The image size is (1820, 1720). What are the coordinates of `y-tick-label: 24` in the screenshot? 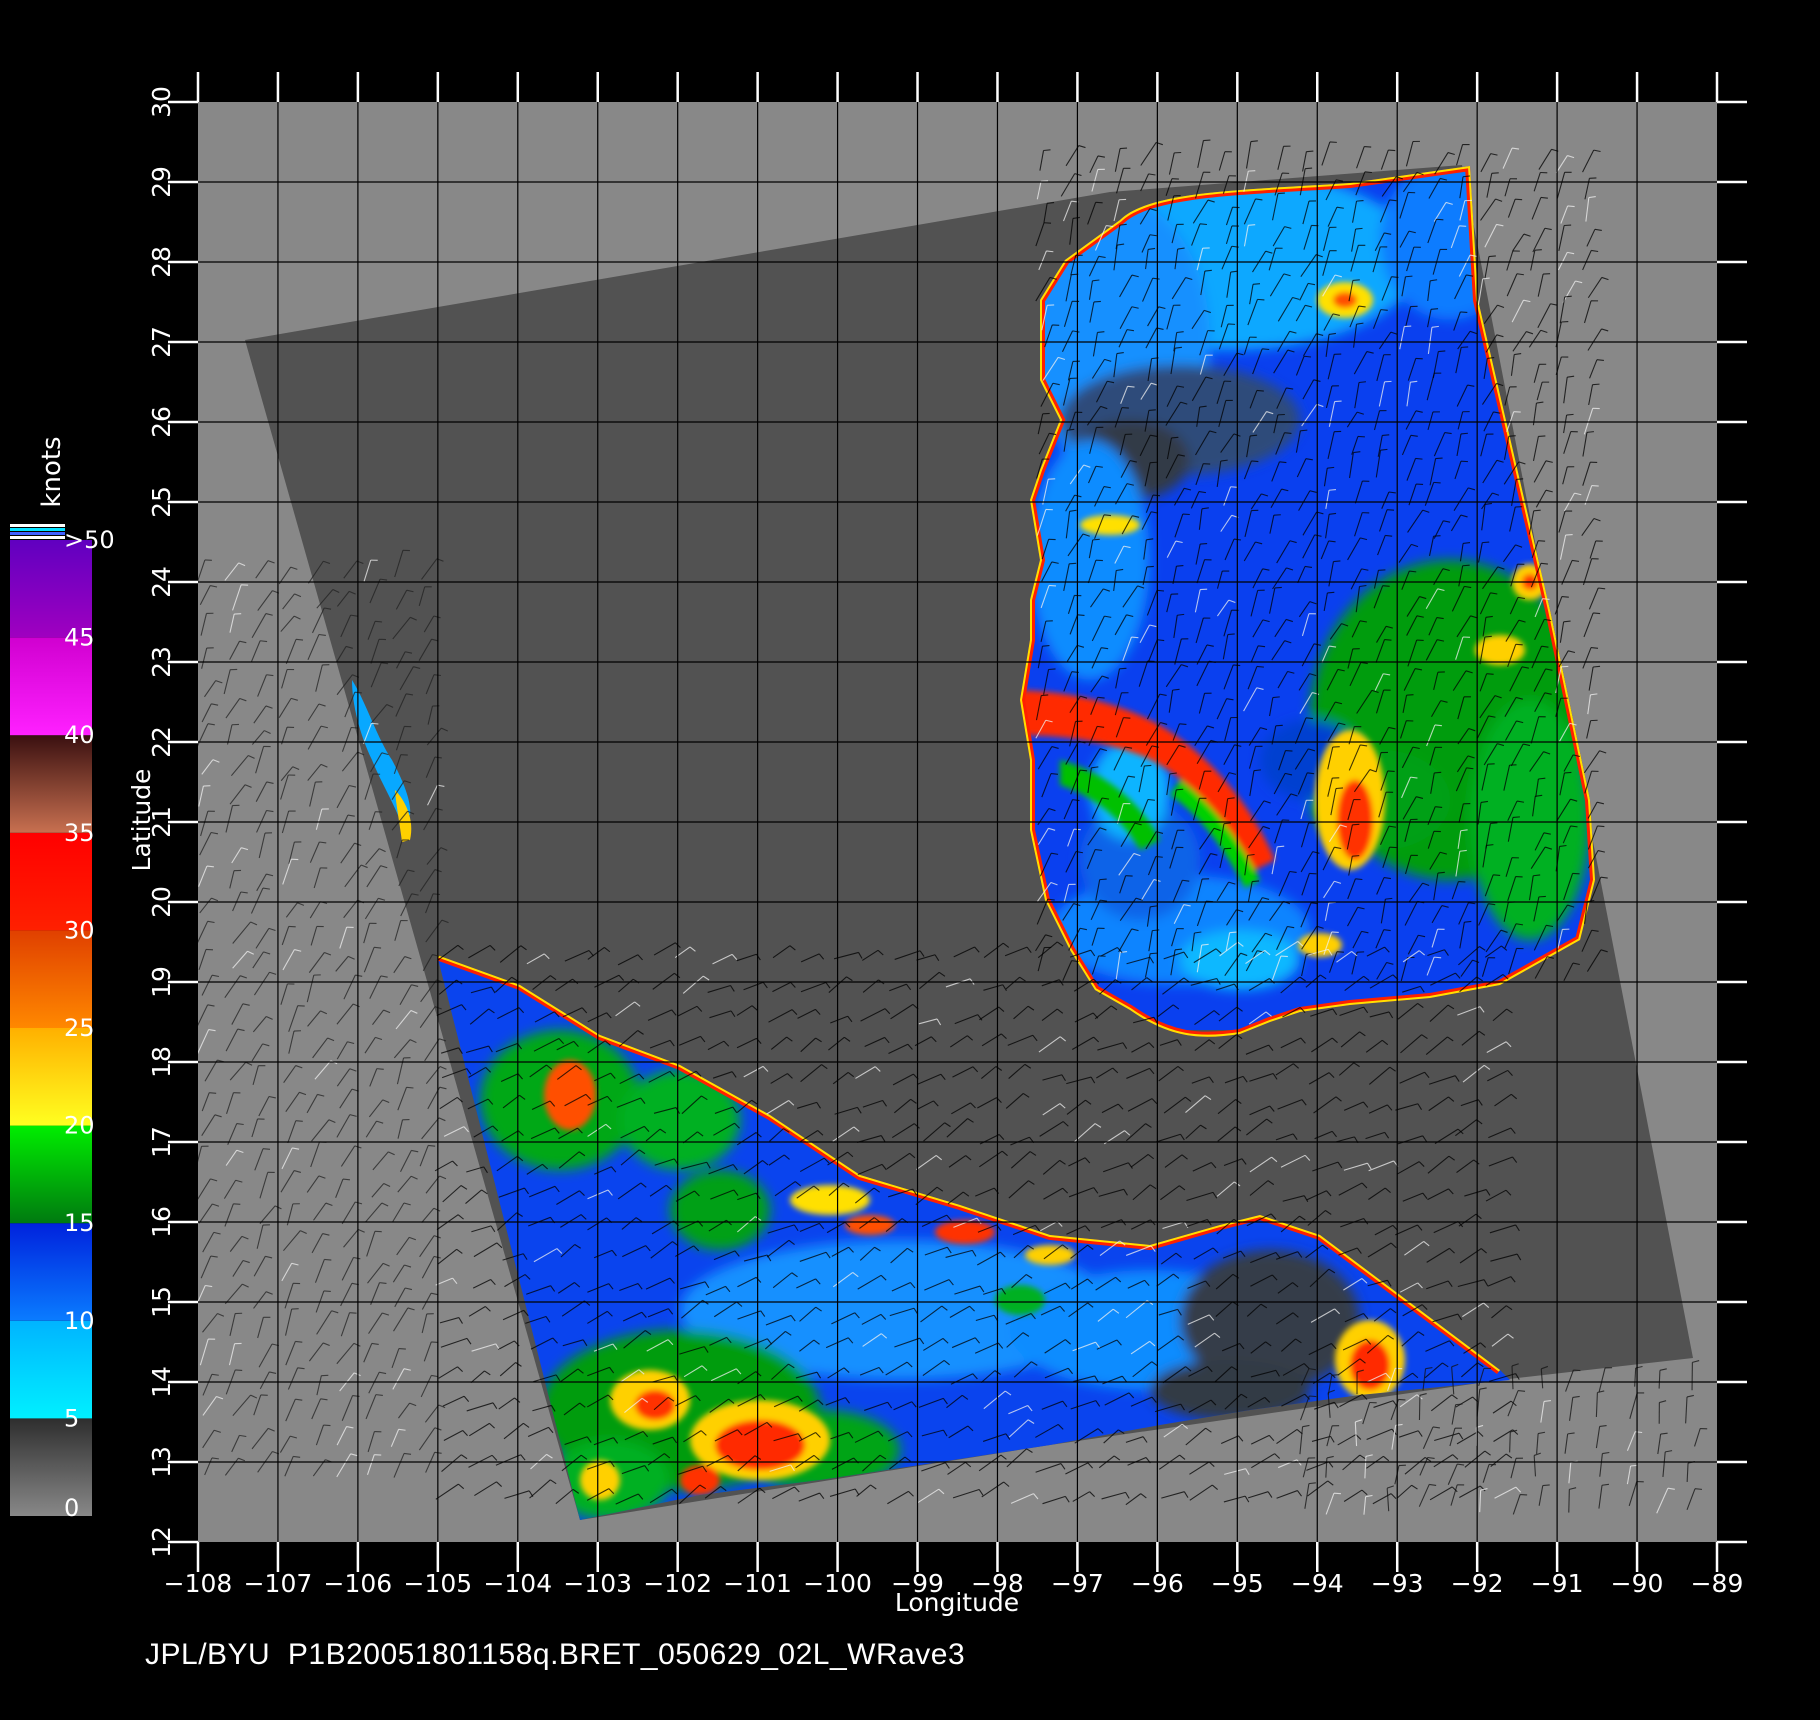 It's located at (161, 582).